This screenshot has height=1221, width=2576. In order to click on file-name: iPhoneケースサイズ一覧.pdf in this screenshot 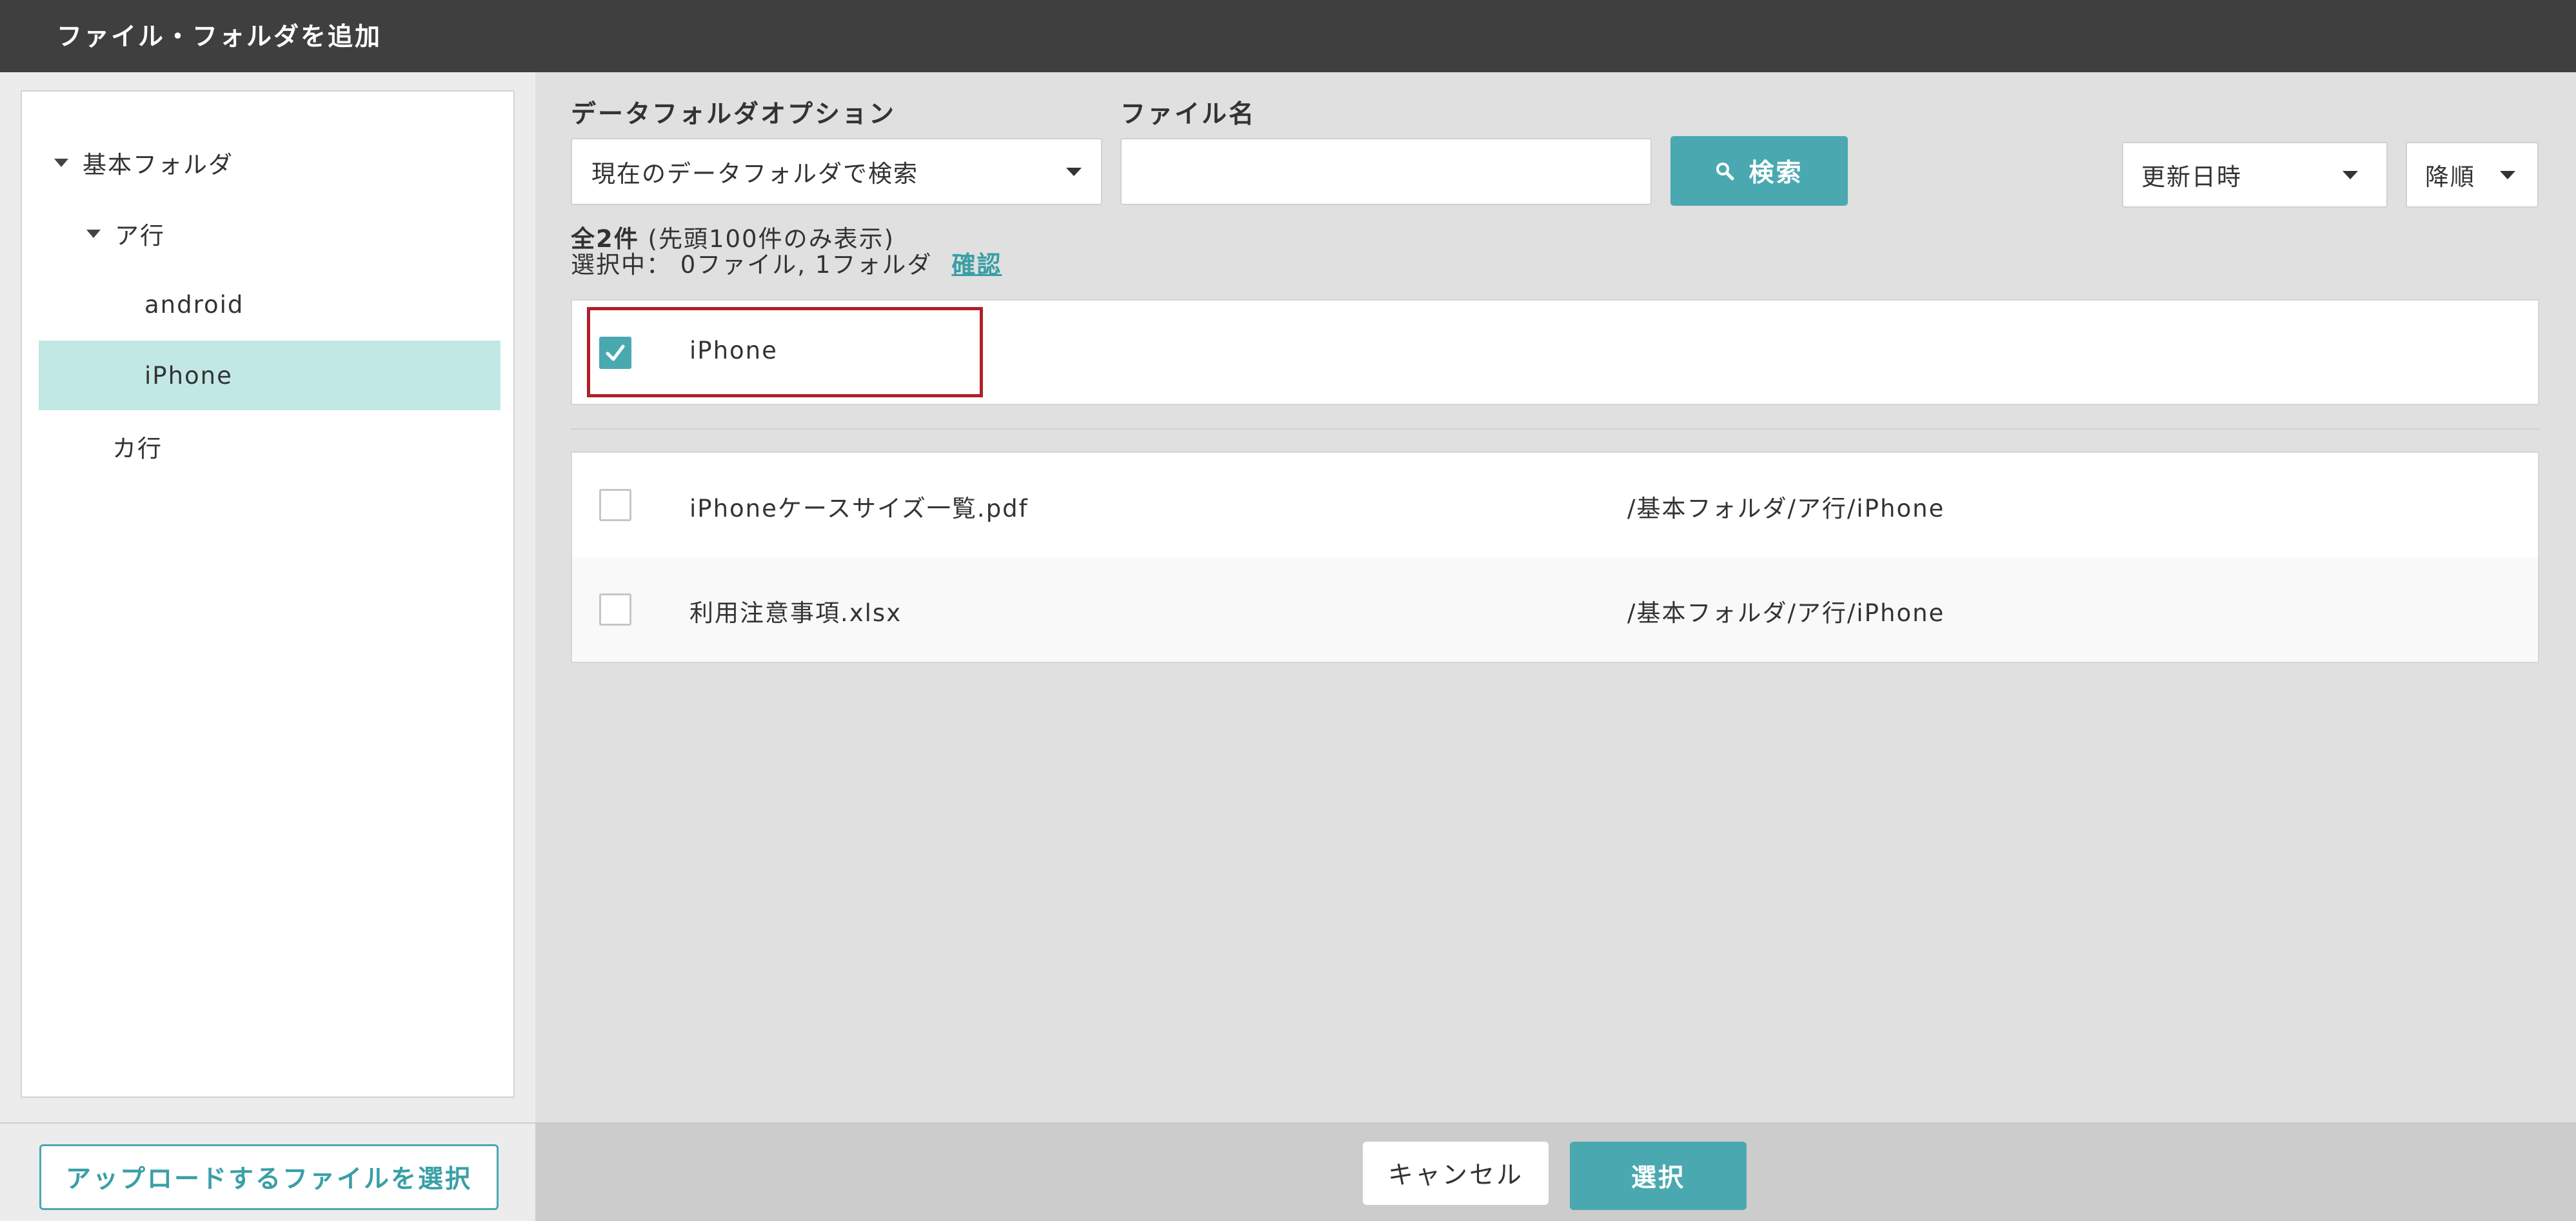, I will do `click(859, 506)`.